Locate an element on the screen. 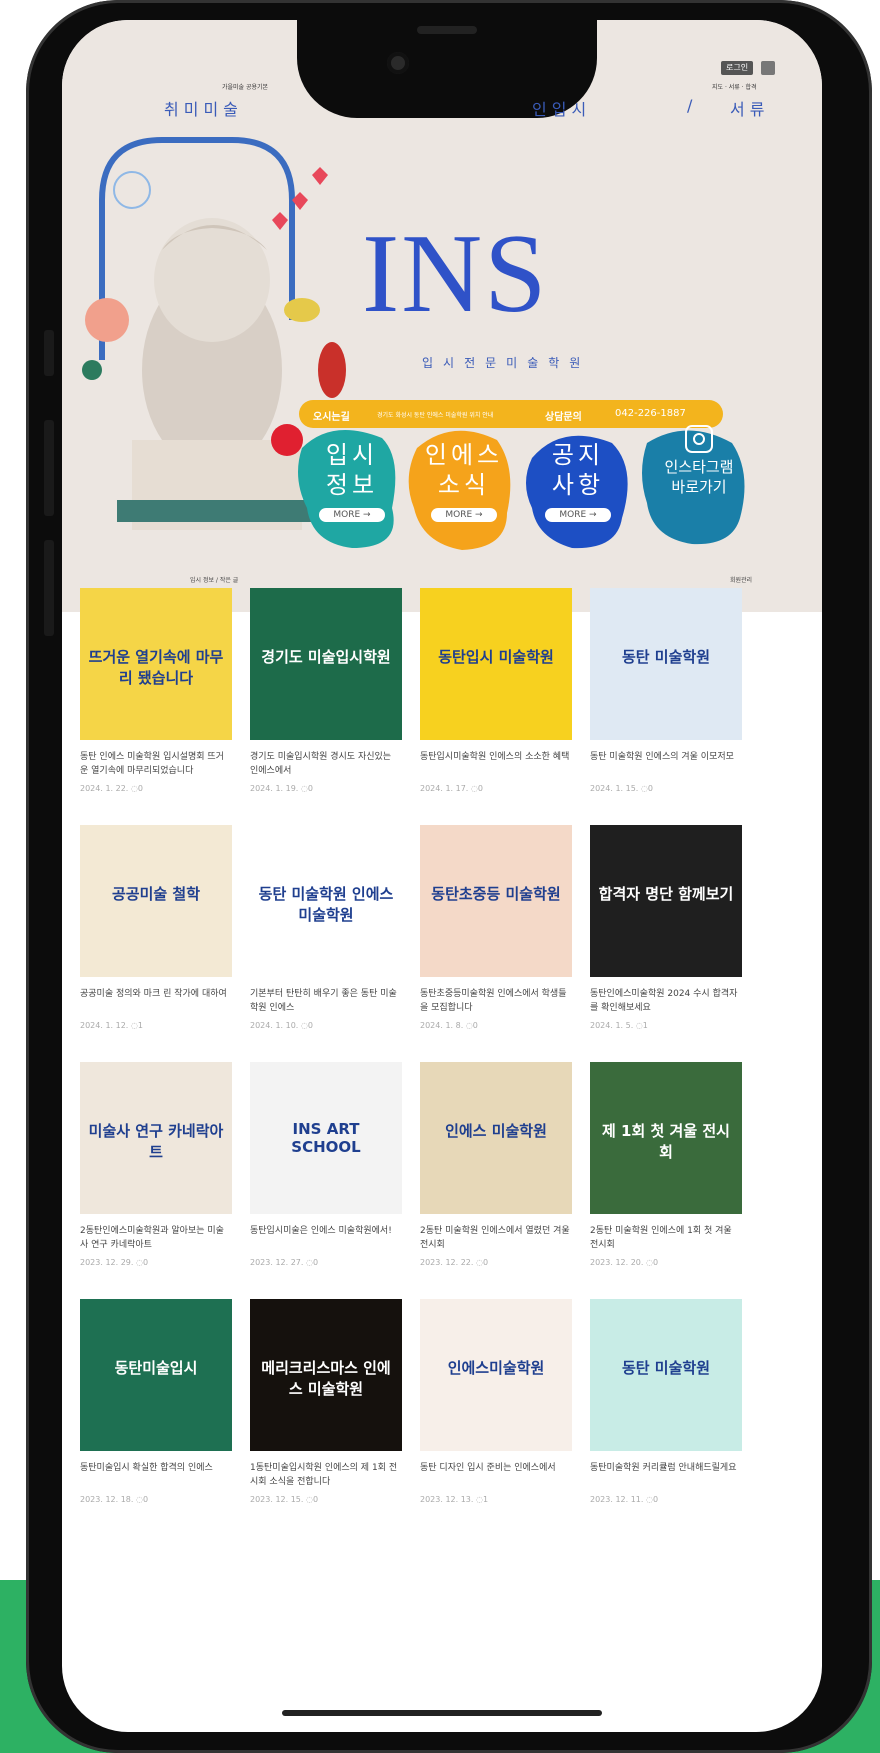  post-thumbnail: 미술사 연구 카네락아트 is located at coordinates (156, 1138).